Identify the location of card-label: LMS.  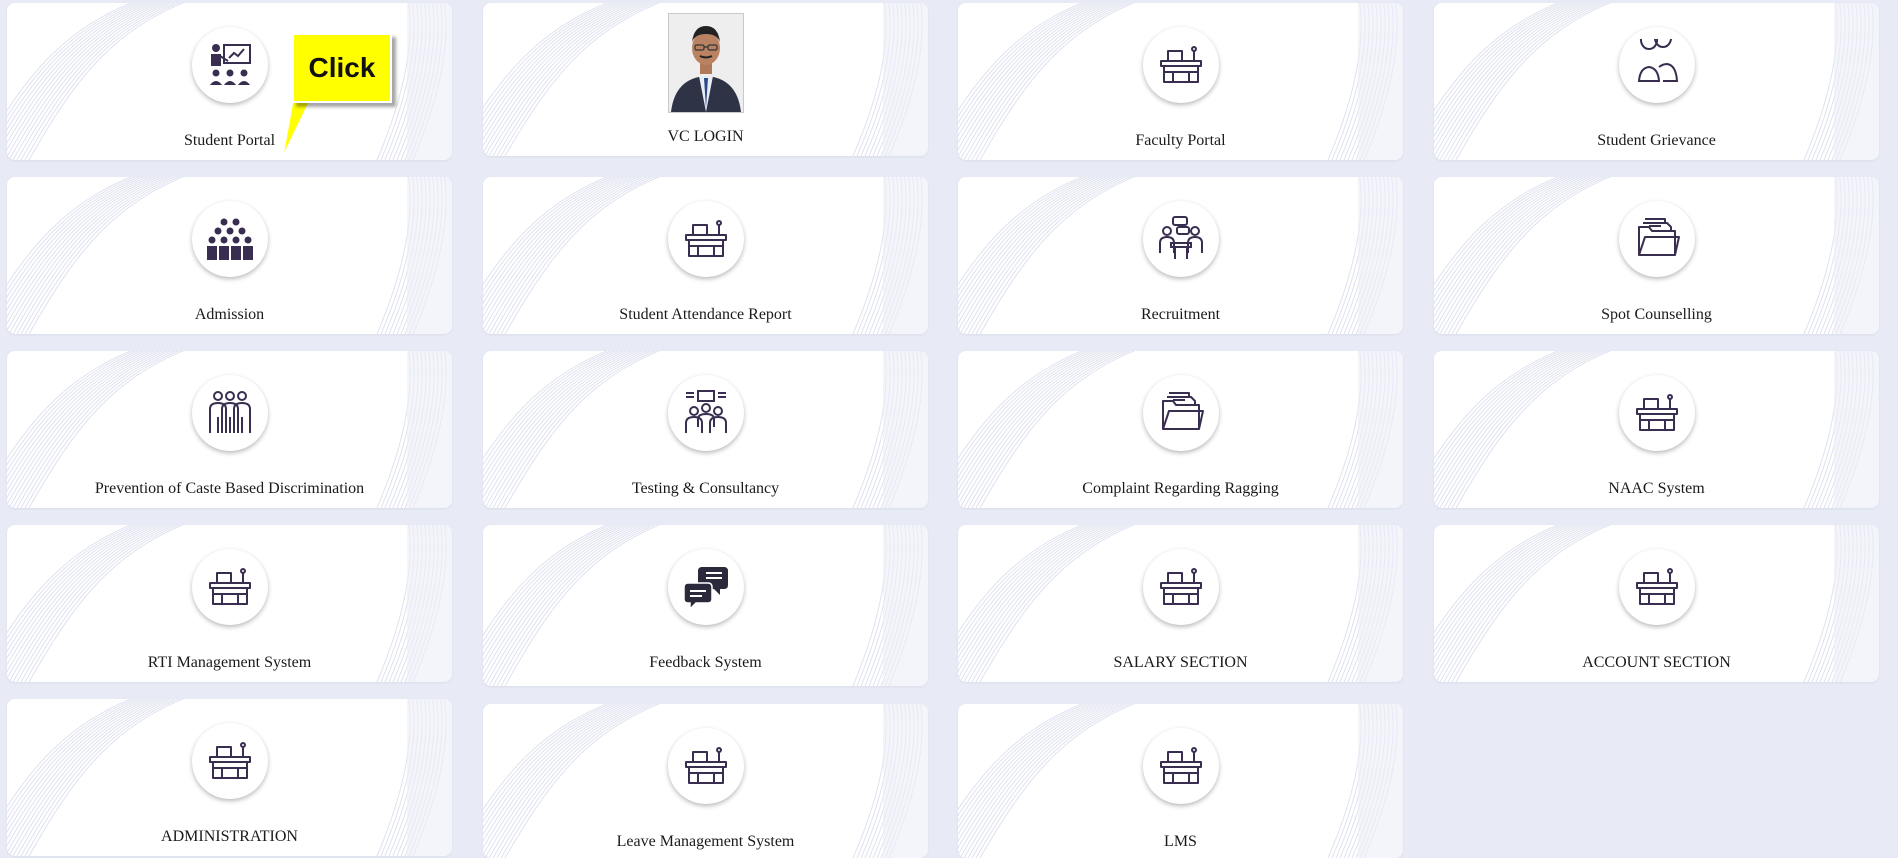
(1180, 841).